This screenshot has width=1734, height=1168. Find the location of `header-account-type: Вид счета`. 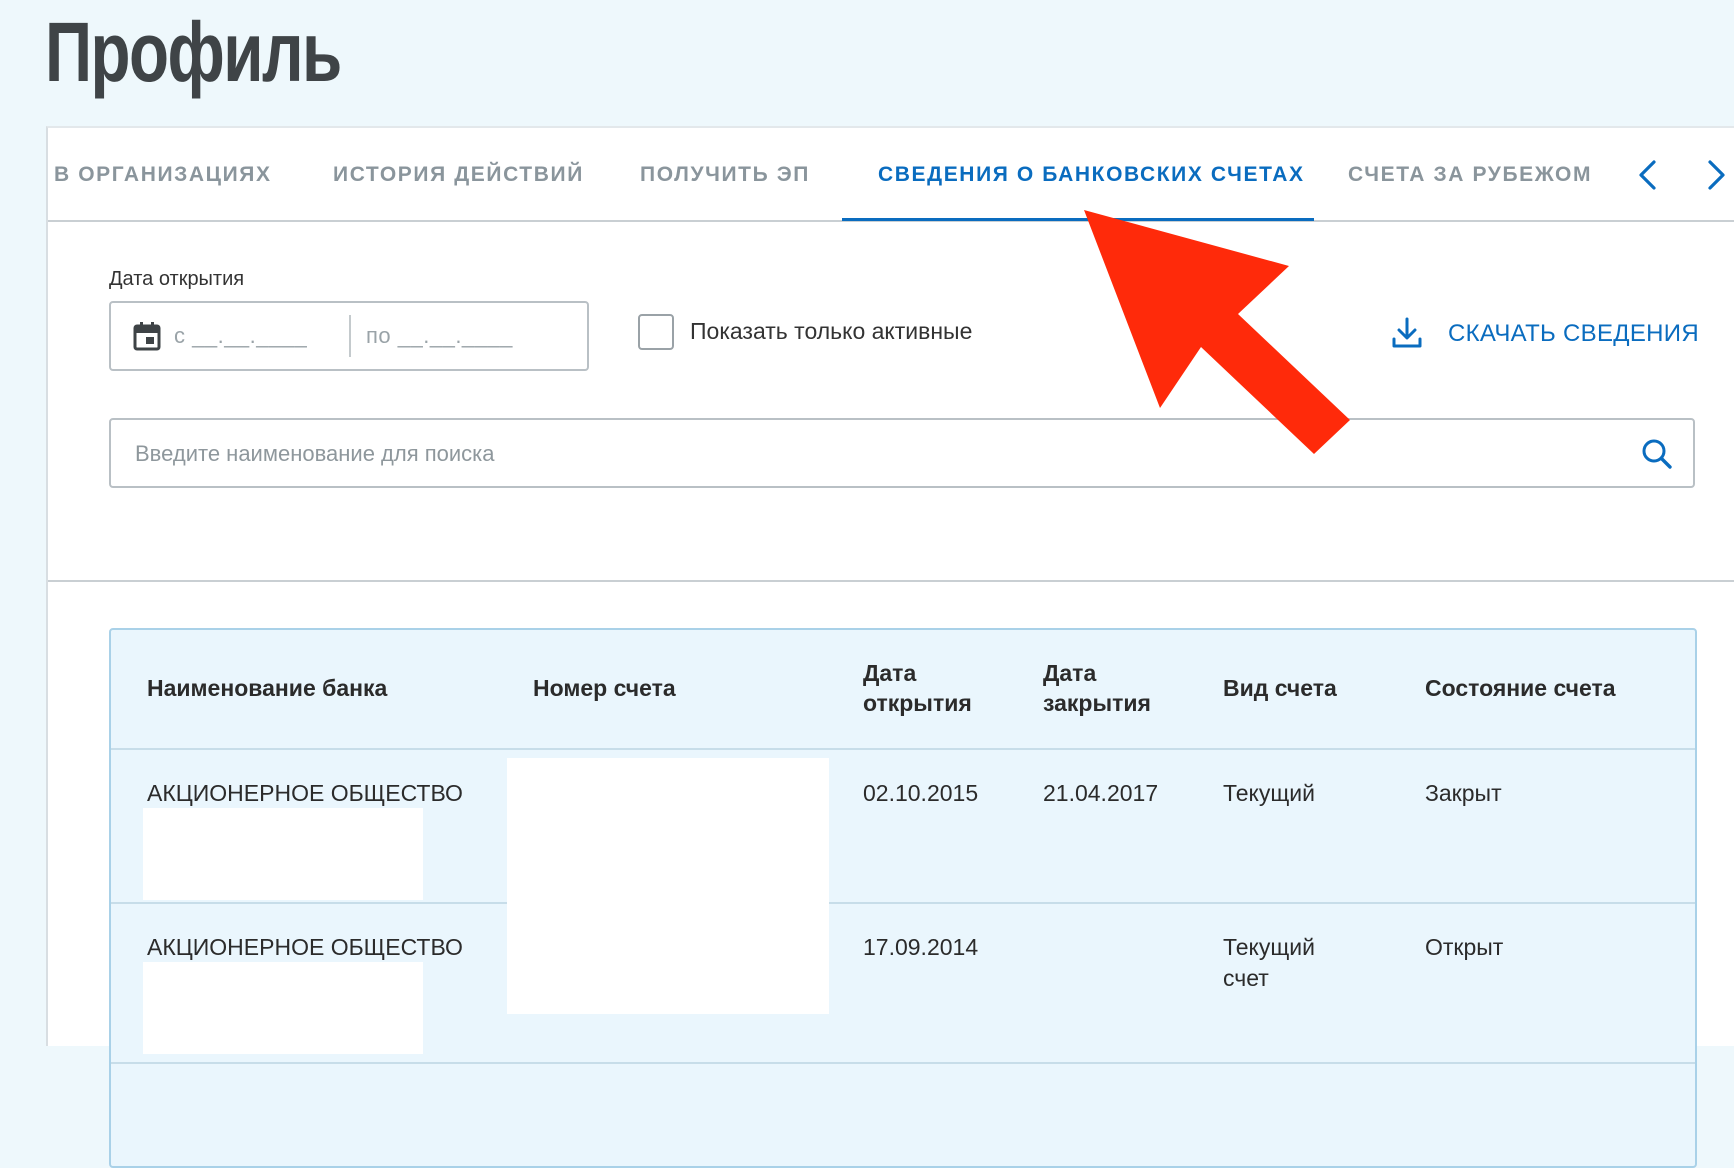

header-account-type: Вид счета is located at coordinates (1280, 688).